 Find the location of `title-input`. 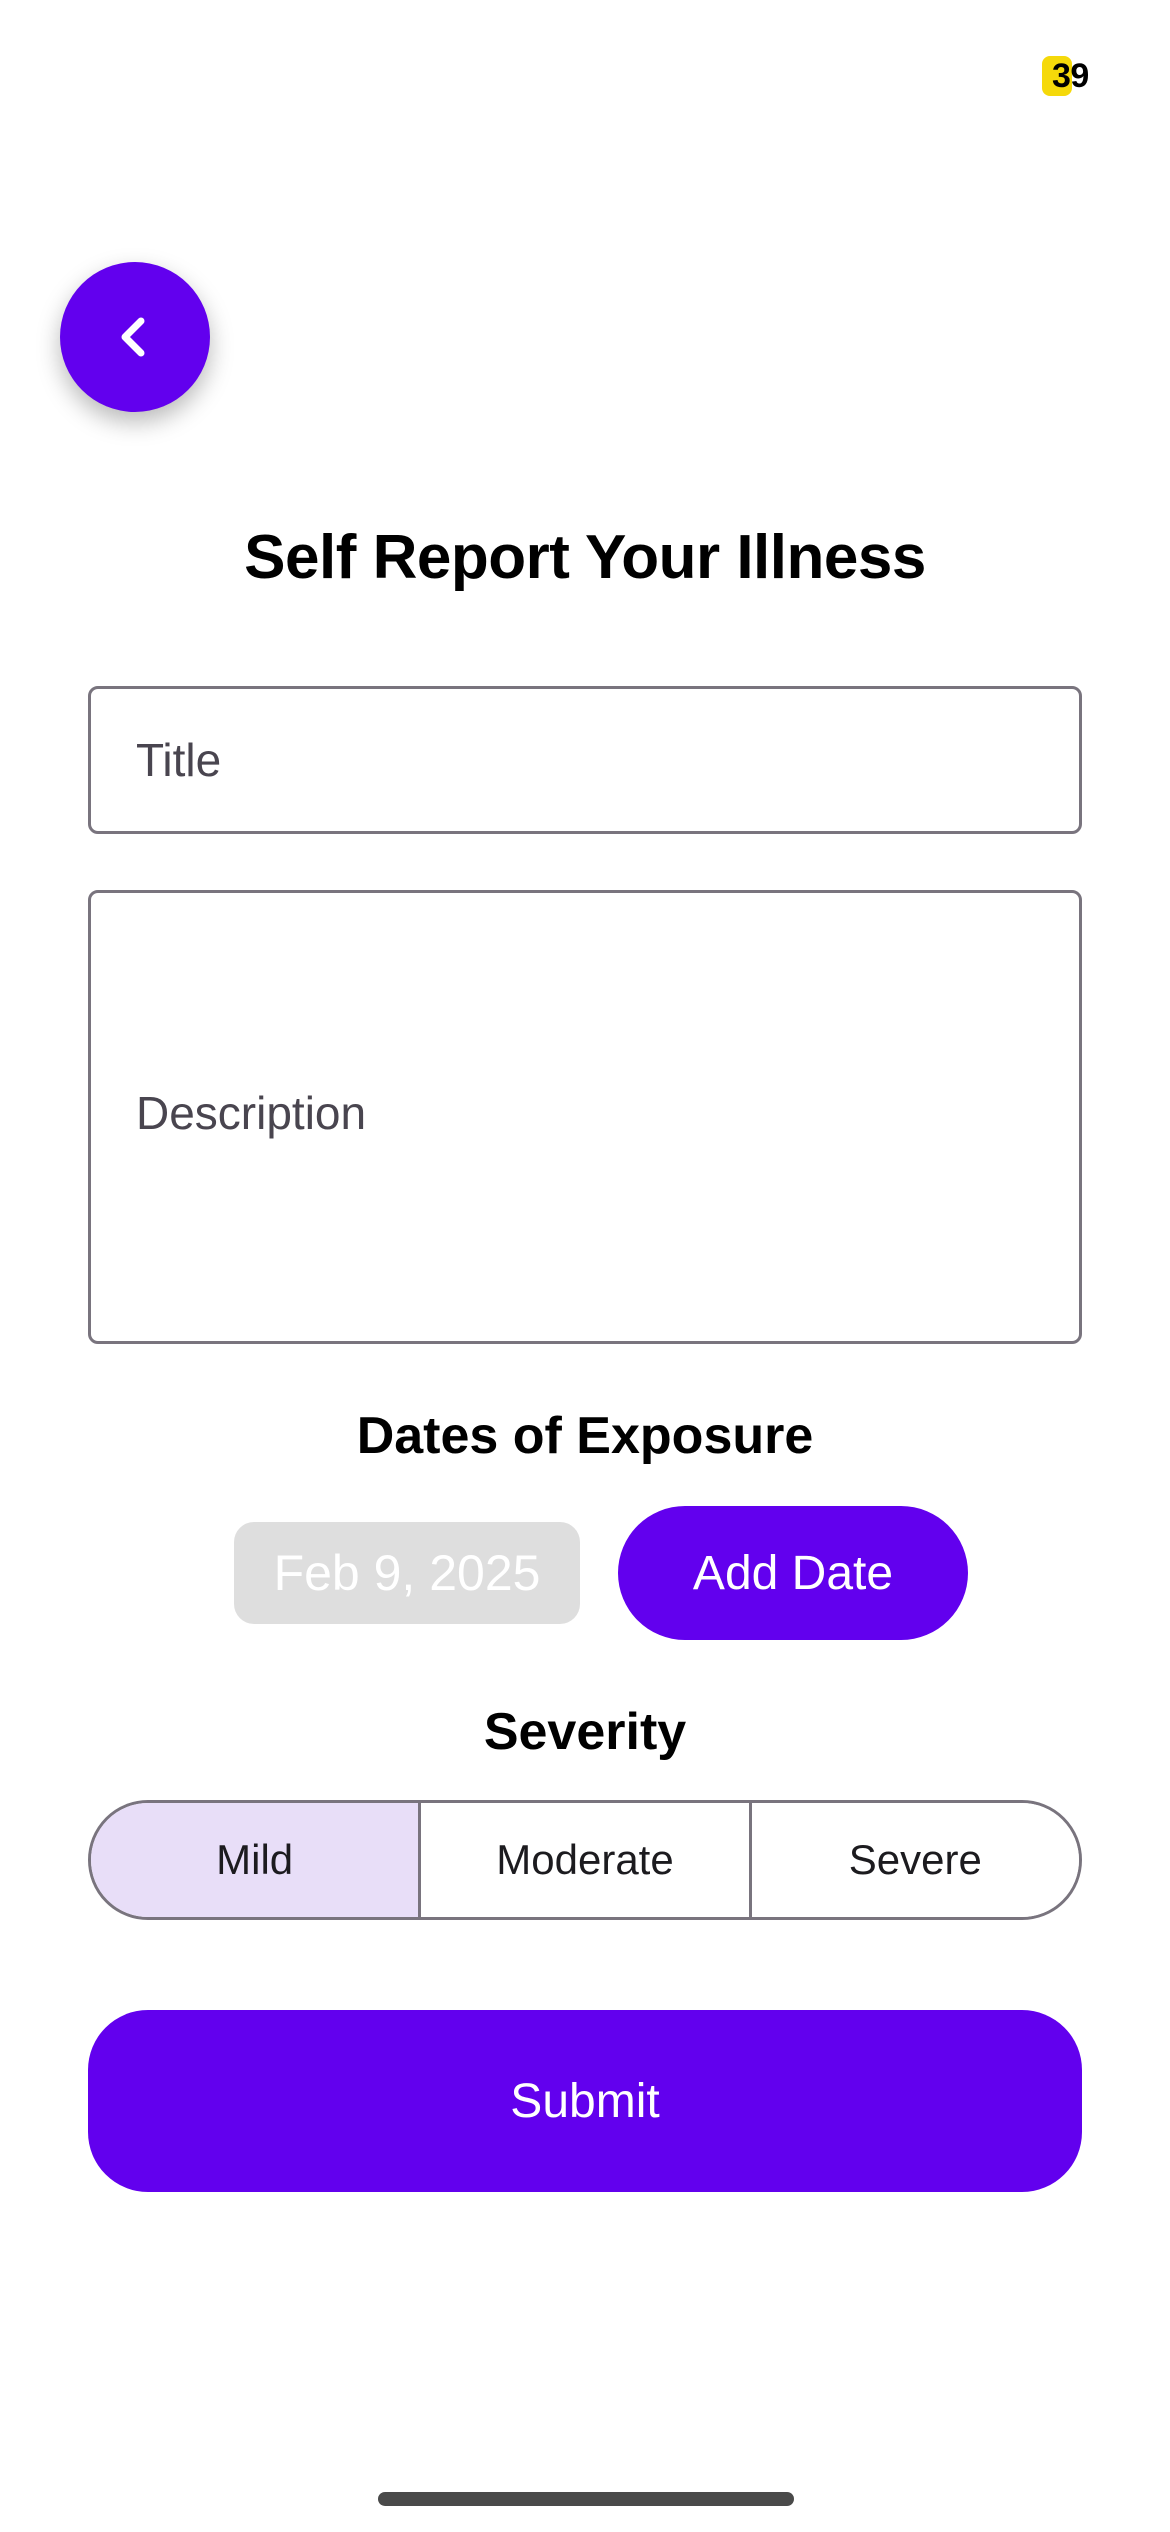

title-input is located at coordinates (585, 760).